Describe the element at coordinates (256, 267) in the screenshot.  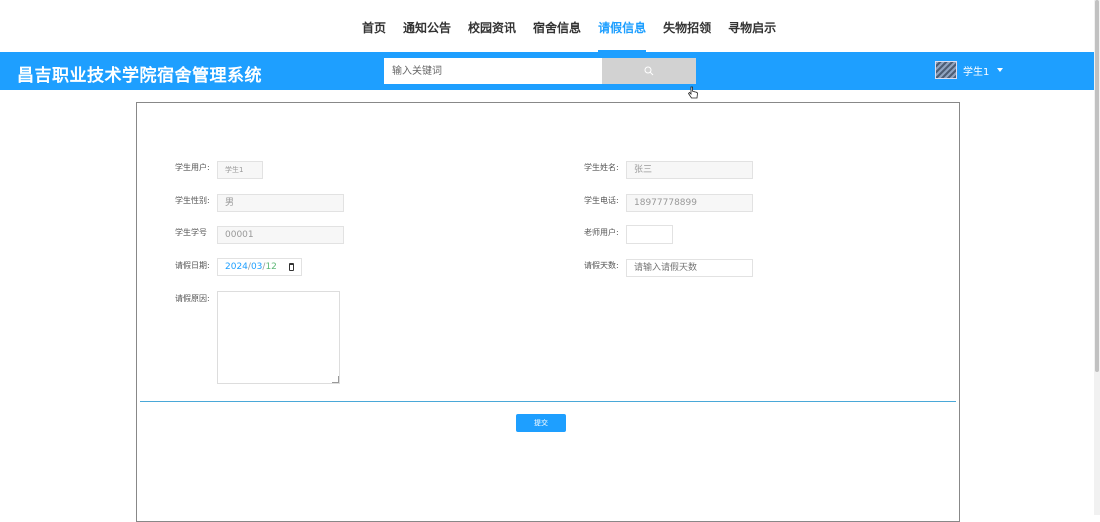
I see `leave-date-month: 03` at that location.